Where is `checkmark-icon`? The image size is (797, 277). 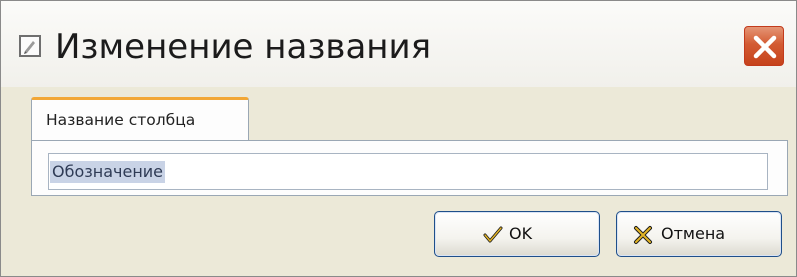 checkmark-icon is located at coordinates (493, 237).